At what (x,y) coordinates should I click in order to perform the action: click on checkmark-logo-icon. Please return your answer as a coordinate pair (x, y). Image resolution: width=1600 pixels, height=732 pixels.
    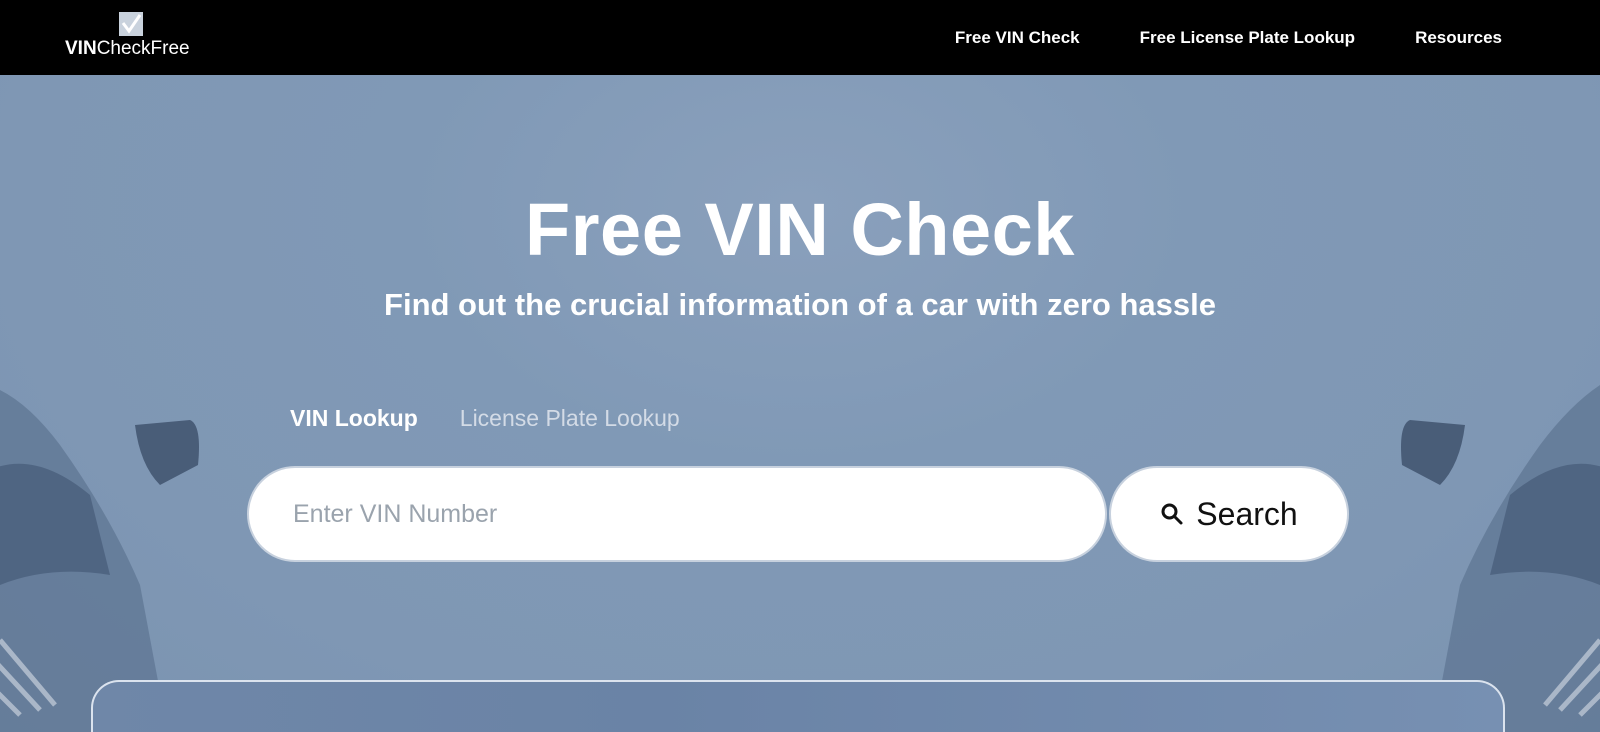
    Looking at the image, I should click on (131, 24).